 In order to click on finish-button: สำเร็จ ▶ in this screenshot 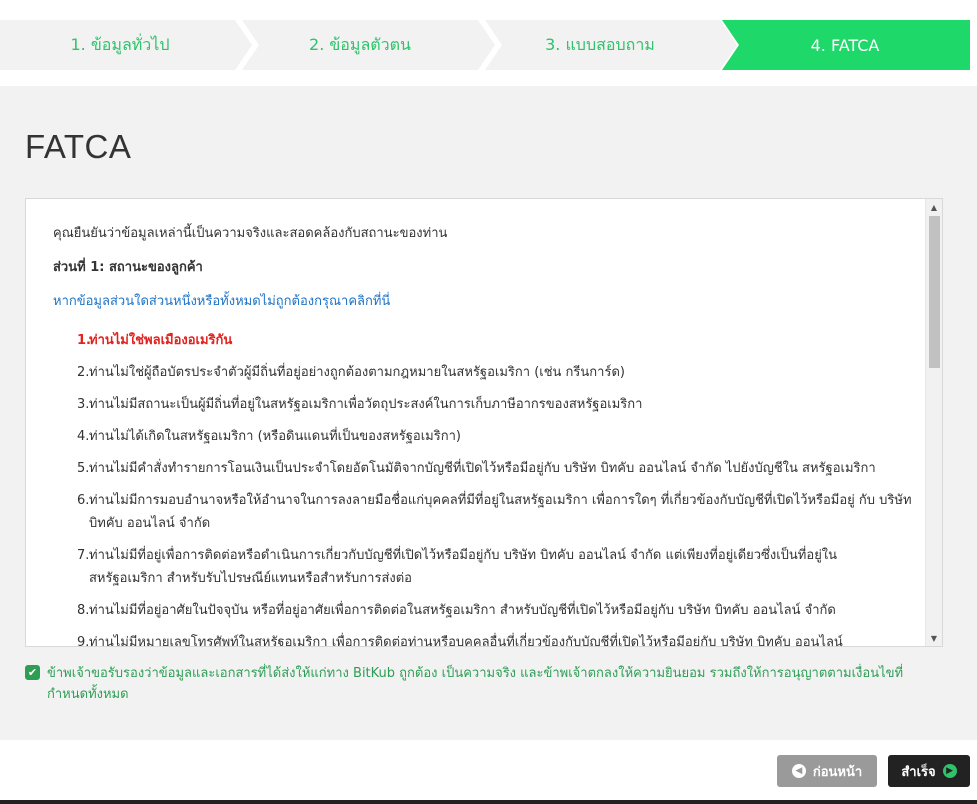, I will do `click(929, 771)`.